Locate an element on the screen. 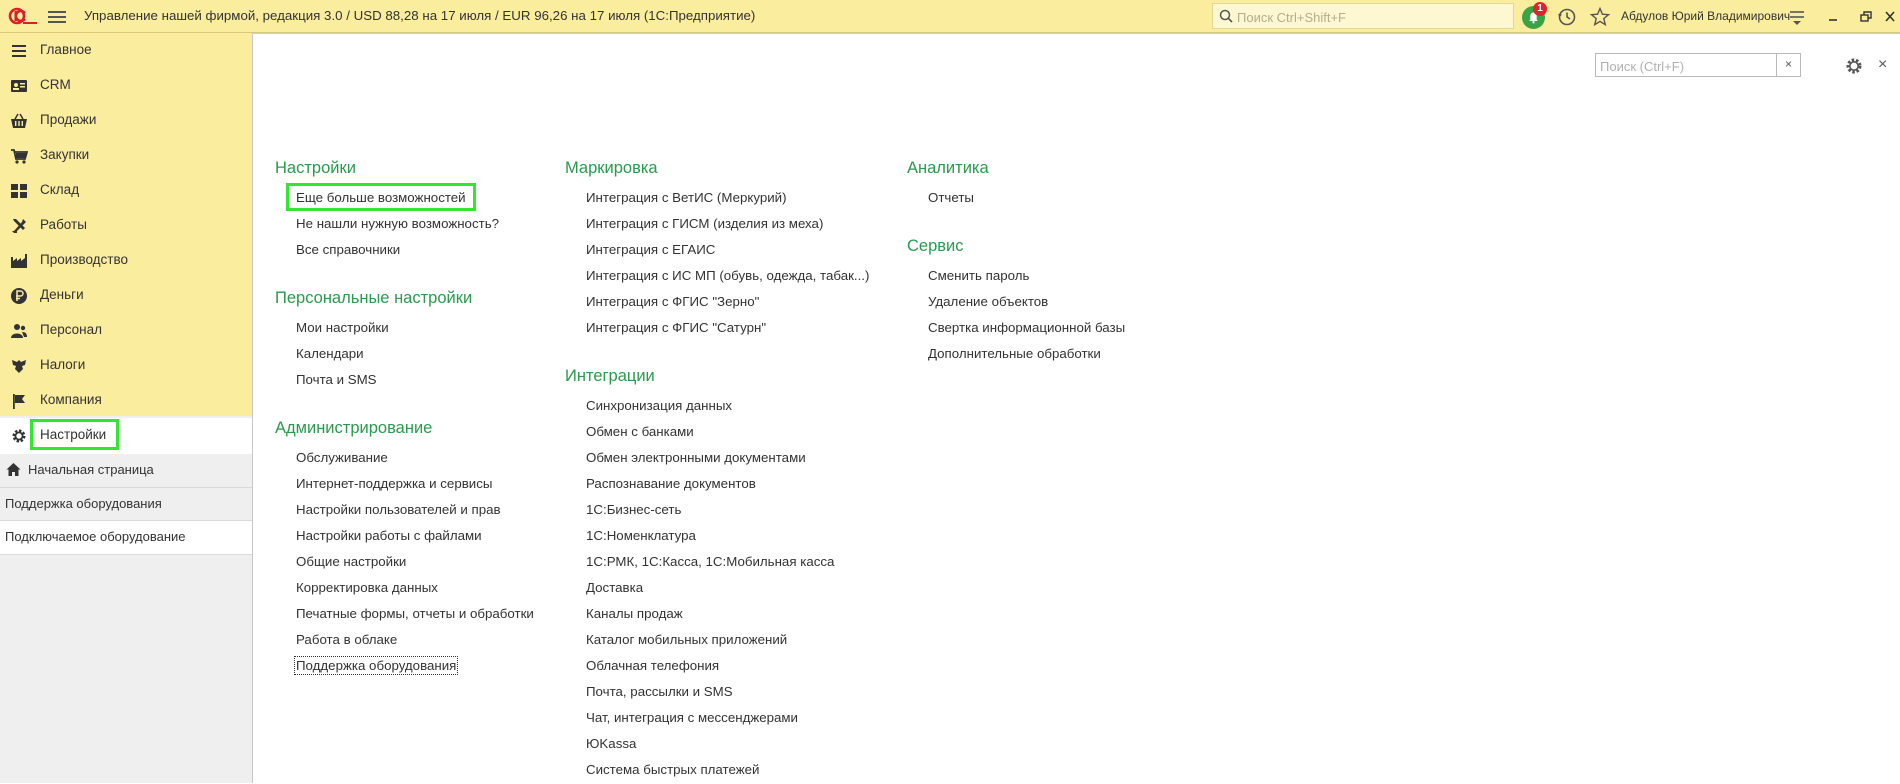  section-crm: CRM is located at coordinates (126, 85).